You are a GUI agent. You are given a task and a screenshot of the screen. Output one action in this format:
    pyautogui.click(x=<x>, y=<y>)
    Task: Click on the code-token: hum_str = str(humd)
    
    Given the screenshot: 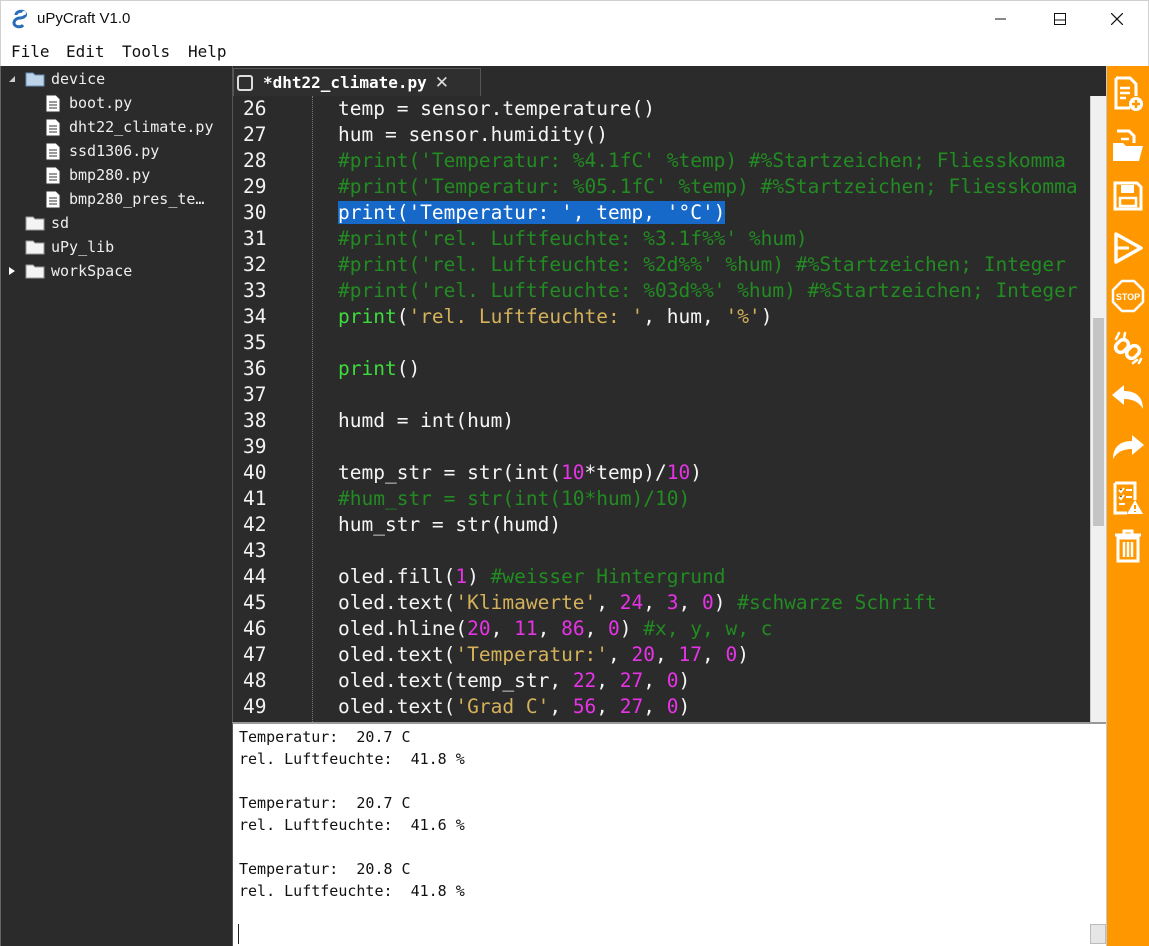 What is the action you would take?
    pyautogui.click(x=450, y=524)
    